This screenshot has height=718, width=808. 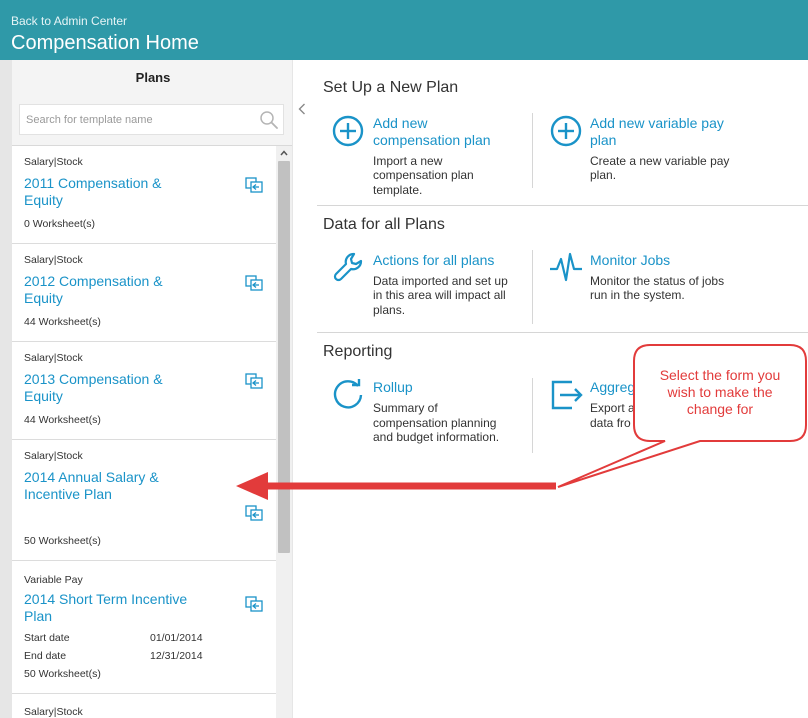 What do you see at coordinates (440, 281) in the screenshot?
I see `tile-description: Data imported and set up` at bounding box center [440, 281].